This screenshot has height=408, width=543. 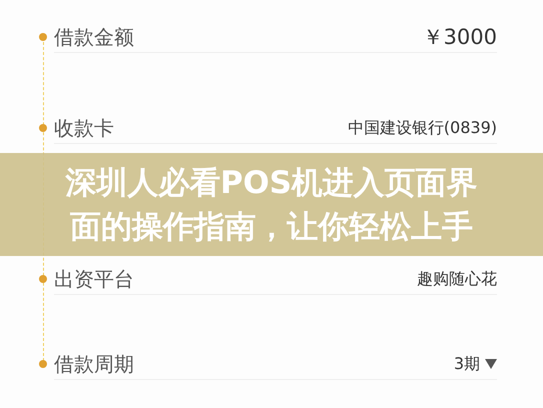 What do you see at coordinates (422, 128) in the screenshot?
I see `field-value: 中国建设银行(0839)` at bounding box center [422, 128].